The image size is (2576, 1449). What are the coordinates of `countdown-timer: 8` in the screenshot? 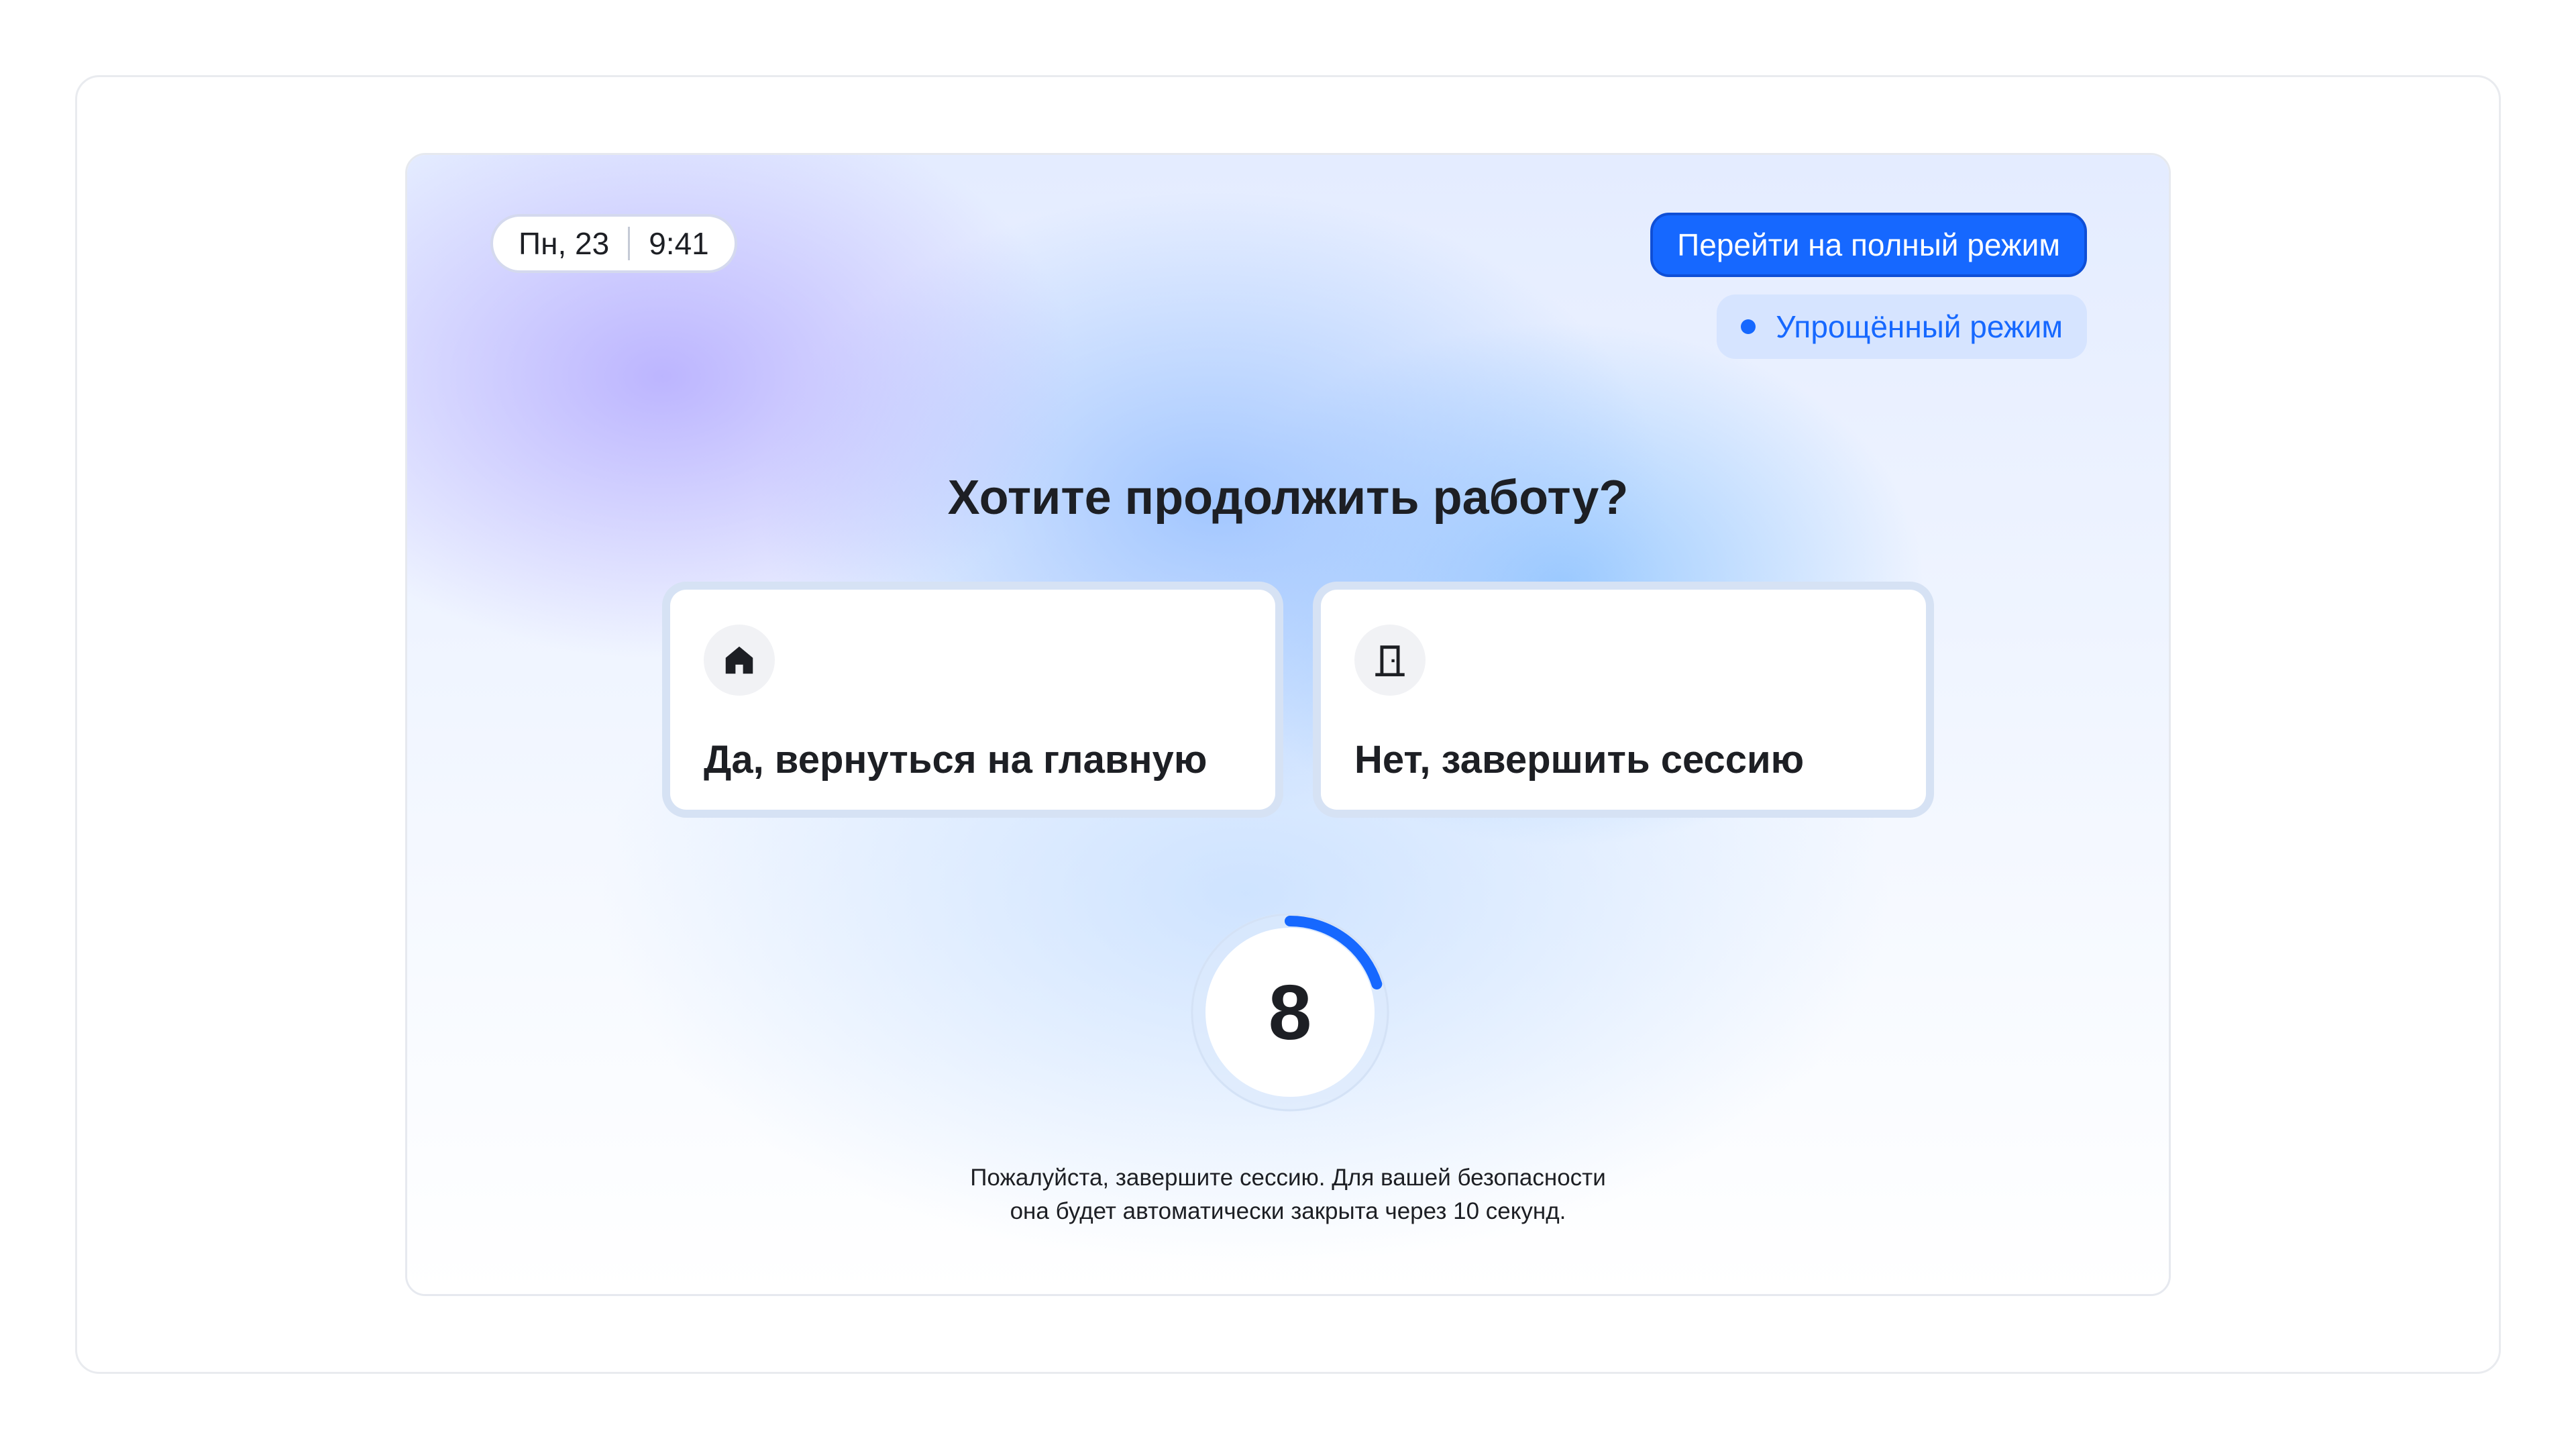 It's located at (1290, 1012).